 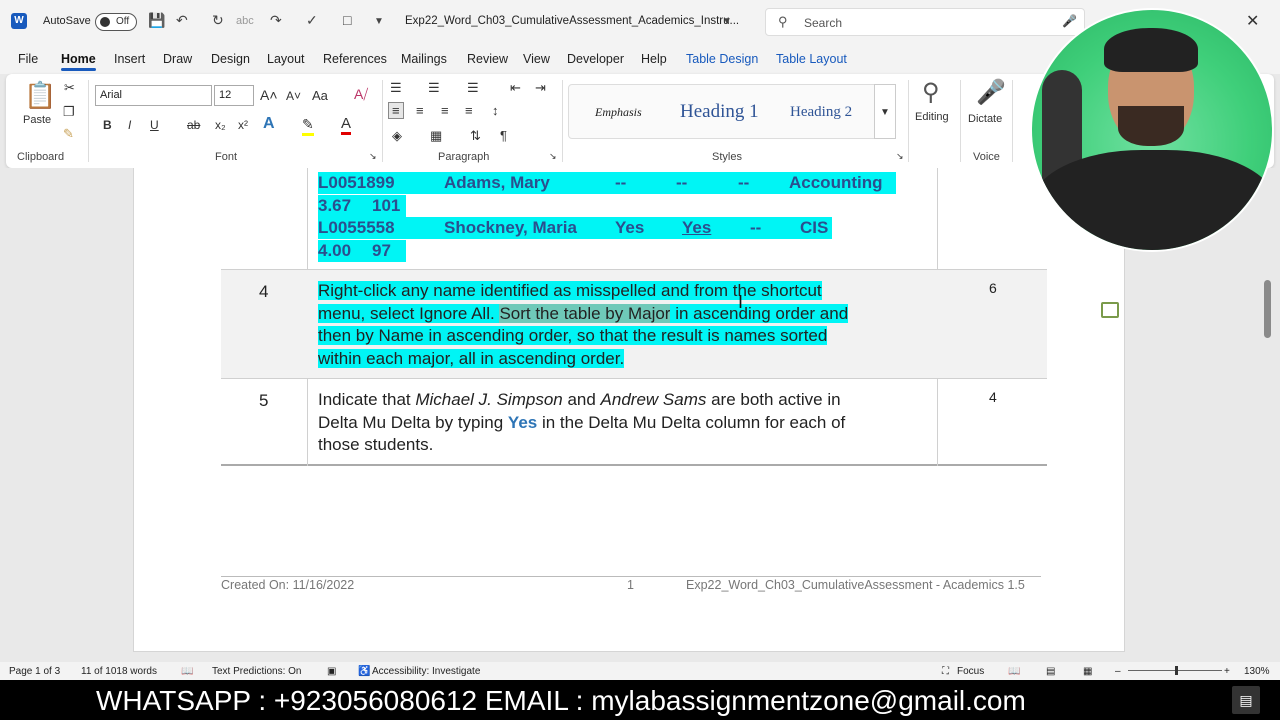 I want to click on tab-insert: Insert, so click(x=129, y=59).